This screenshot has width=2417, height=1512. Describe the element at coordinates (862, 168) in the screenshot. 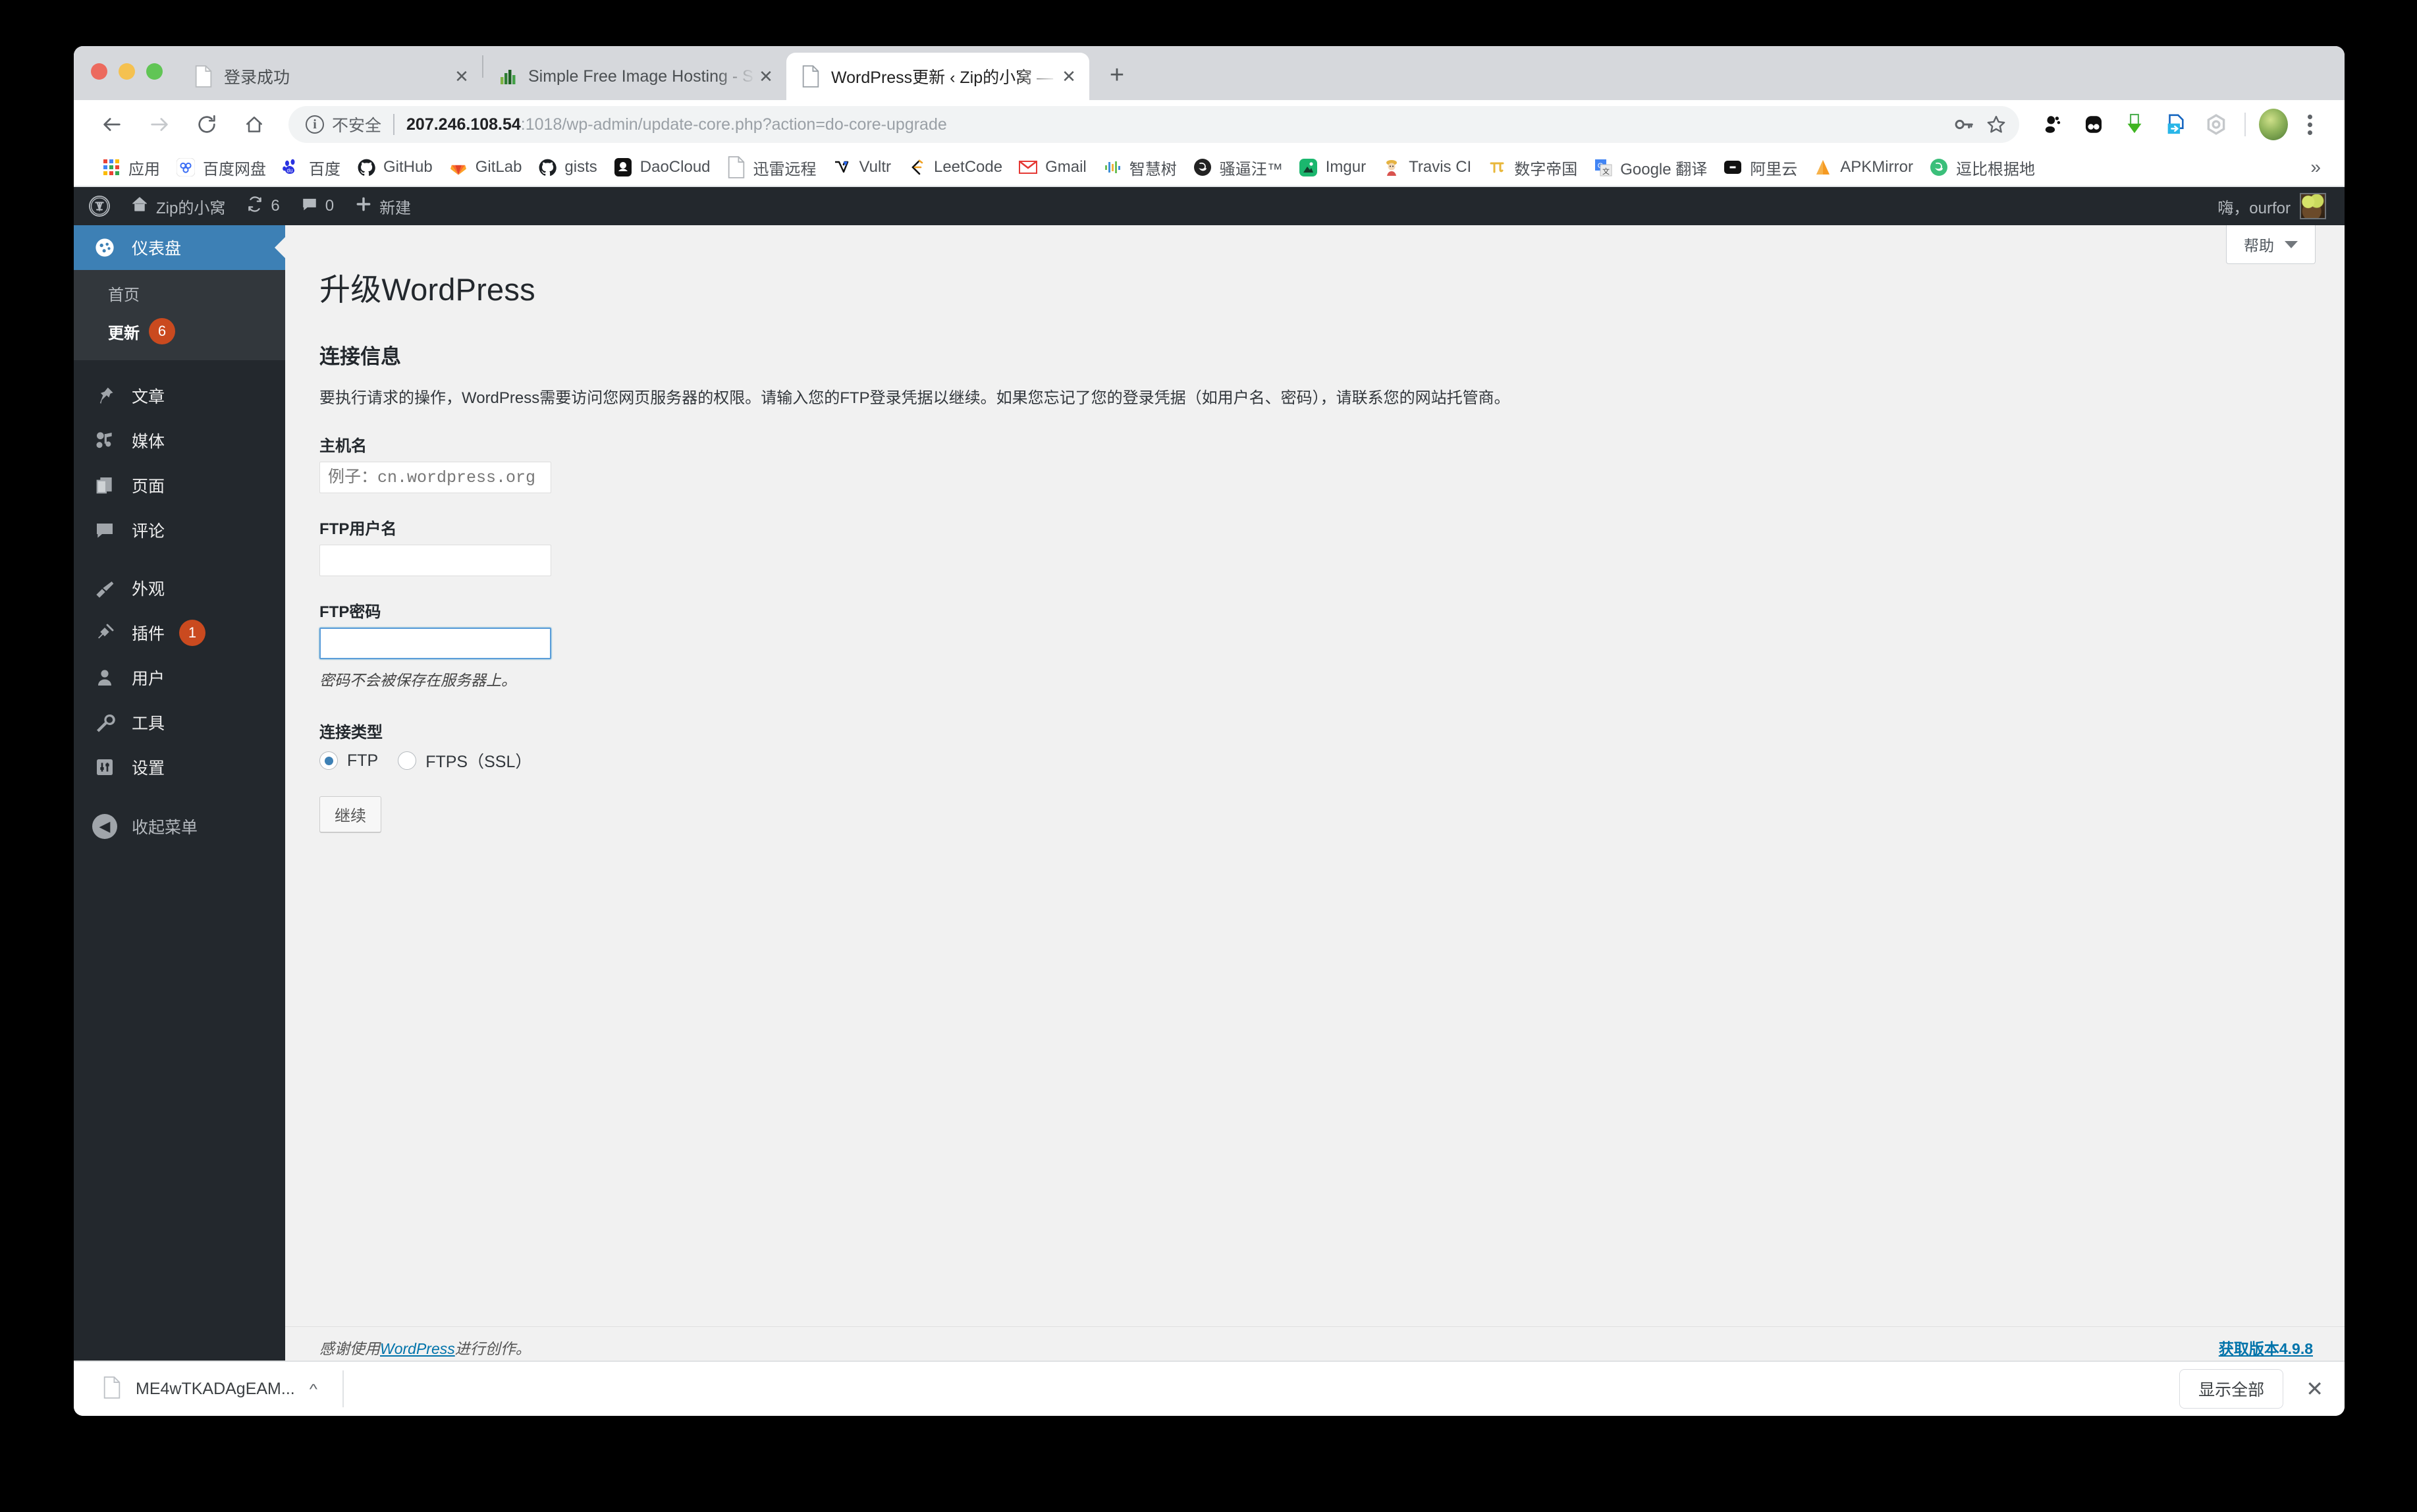

I see `bookmark-vultr: Vultr` at that location.